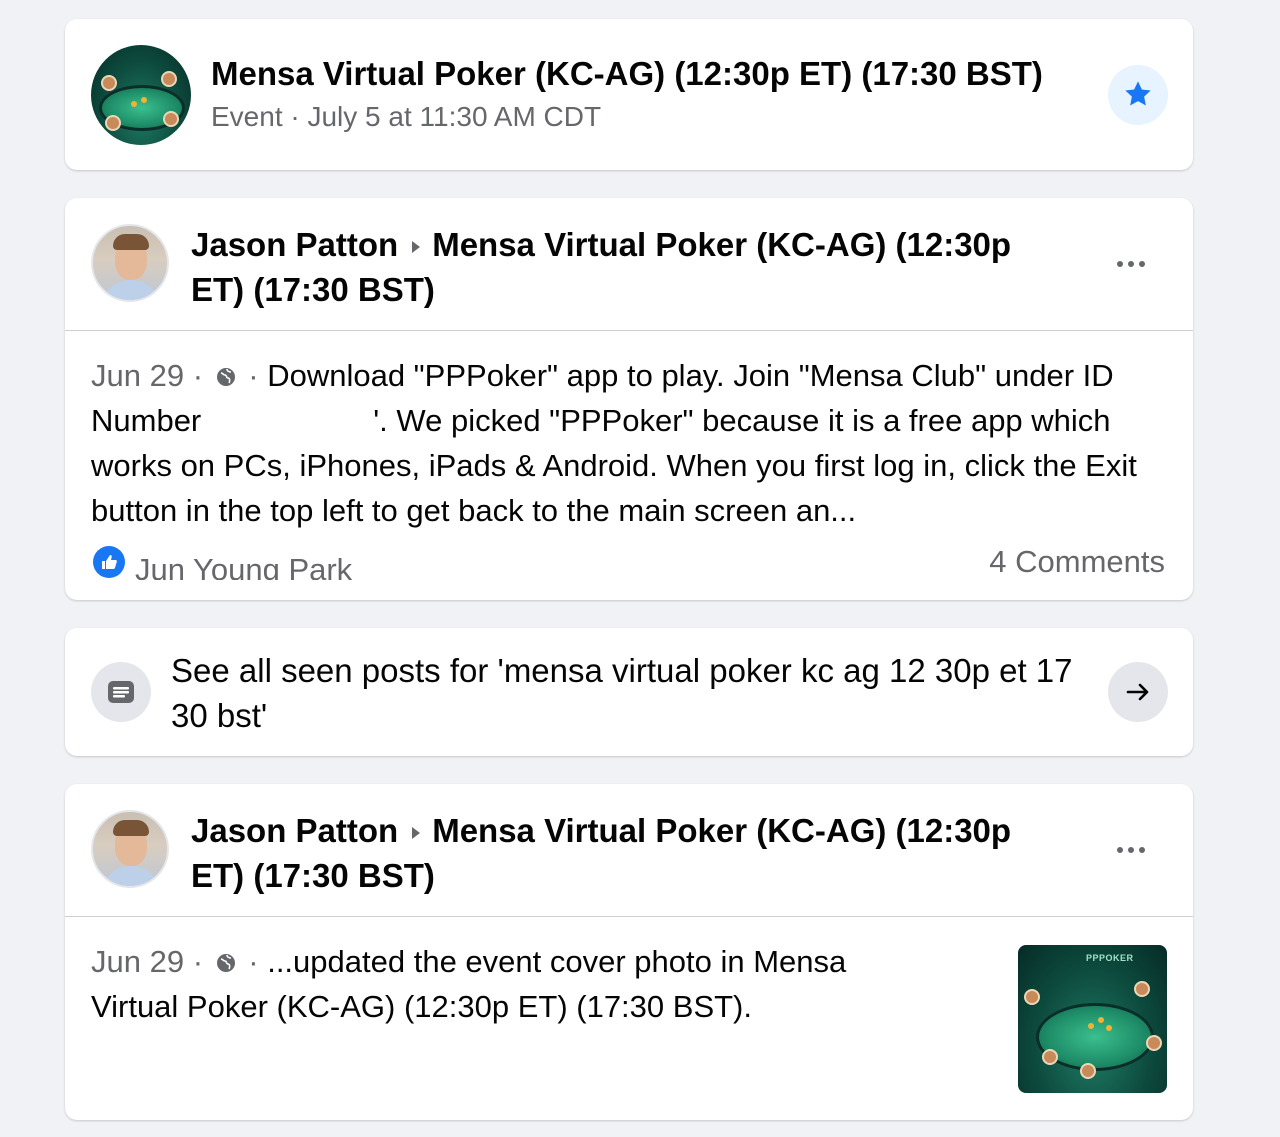 Image resolution: width=1280 pixels, height=1137 pixels. Describe the element at coordinates (121, 692) in the screenshot. I see `posts-icon` at that location.